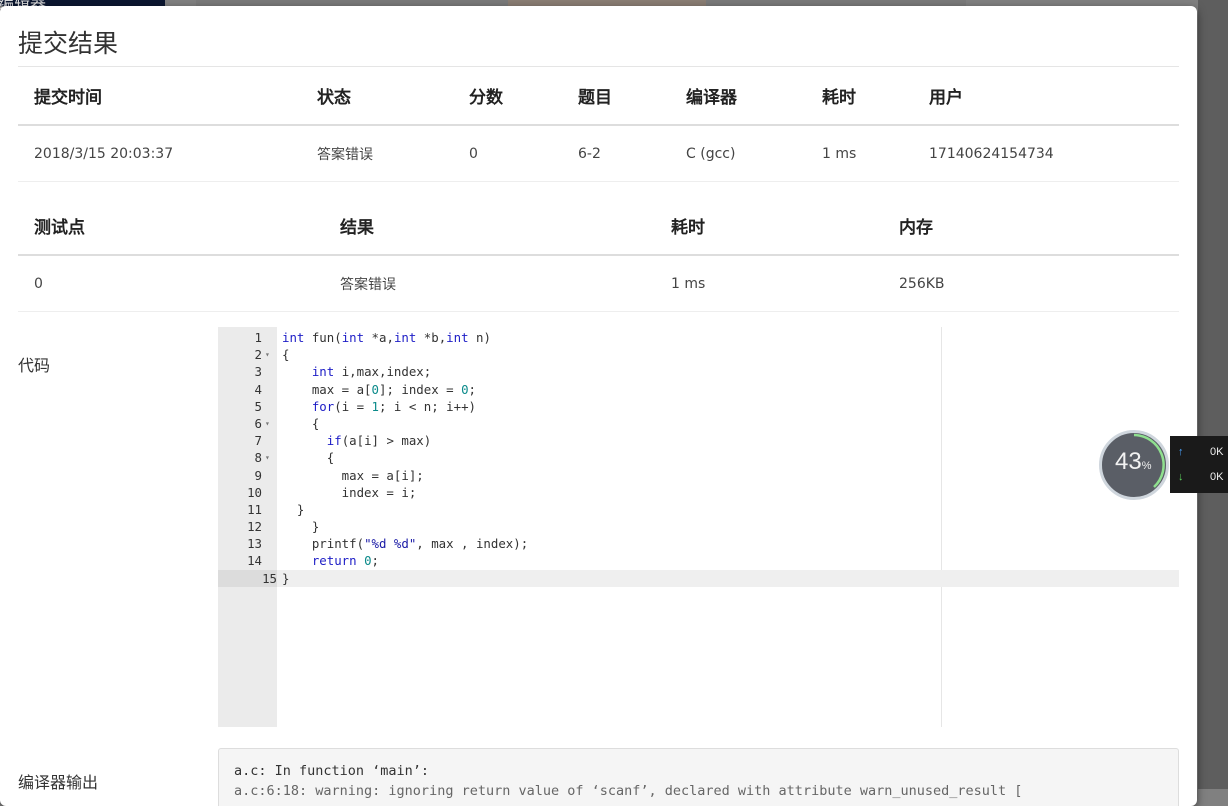 This screenshot has height=806, width=1228. What do you see at coordinates (258, 372) in the screenshot?
I see `line-number: 3` at bounding box center [258, 372].